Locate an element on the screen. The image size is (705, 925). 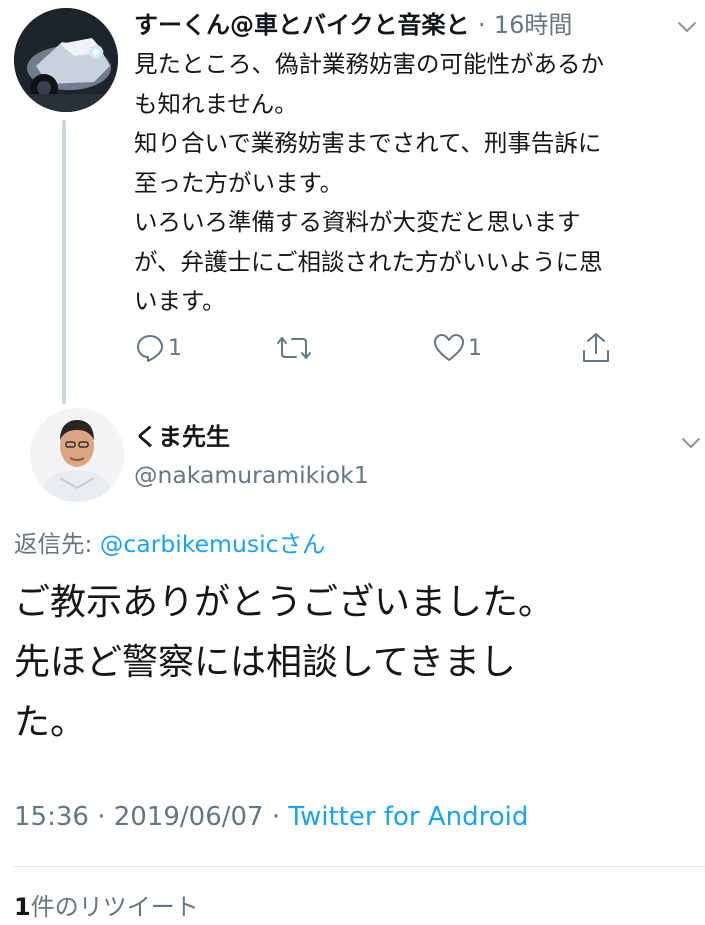
author-name: くま先生 is located at coordinates (182, 437).